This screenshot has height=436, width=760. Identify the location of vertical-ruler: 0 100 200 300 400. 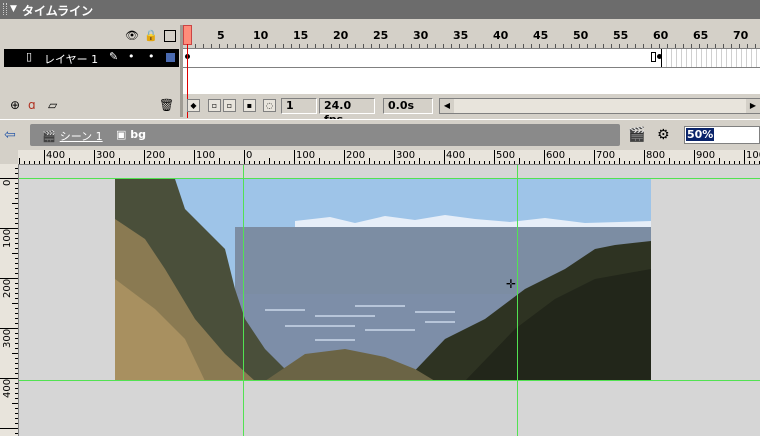
(9, 300).